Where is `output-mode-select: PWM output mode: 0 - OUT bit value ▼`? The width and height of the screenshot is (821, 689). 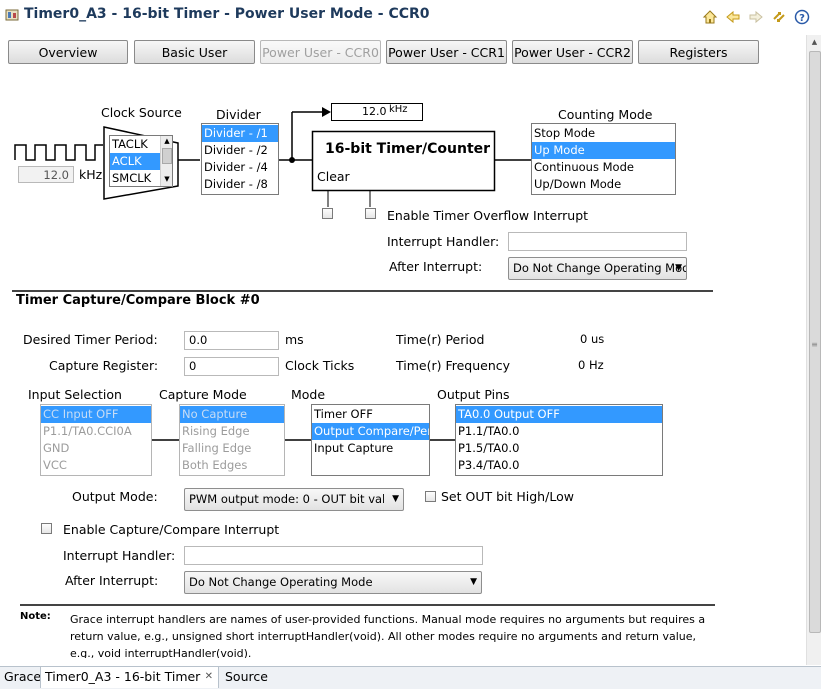 output-mode-select: PWM output mode: 0 - OUT bit value ▼ is located at coordinates (294, 499).